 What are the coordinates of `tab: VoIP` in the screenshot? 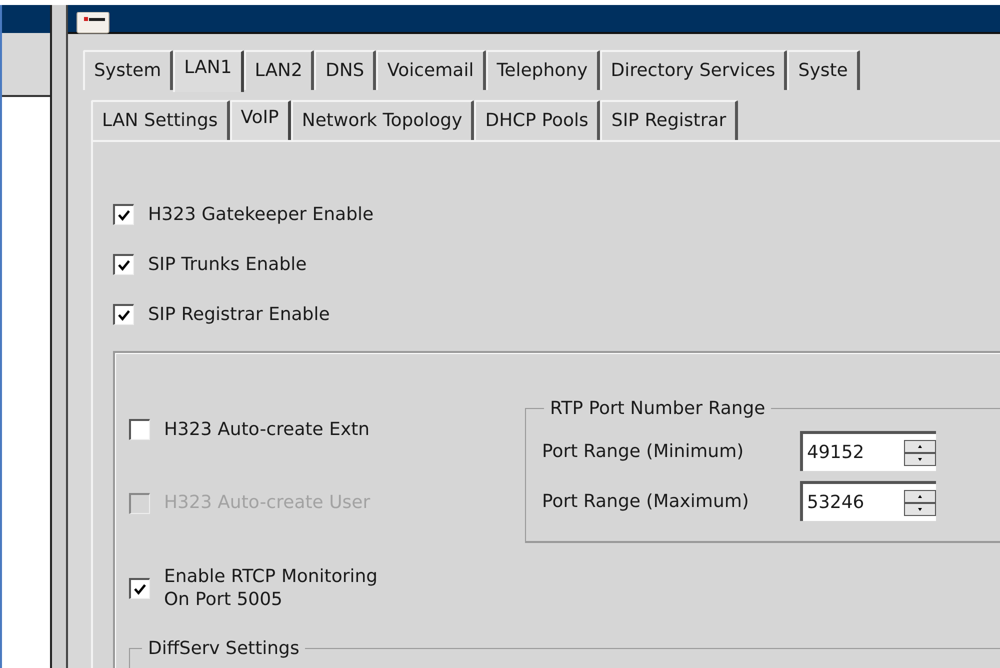 It's located at (260, 121).